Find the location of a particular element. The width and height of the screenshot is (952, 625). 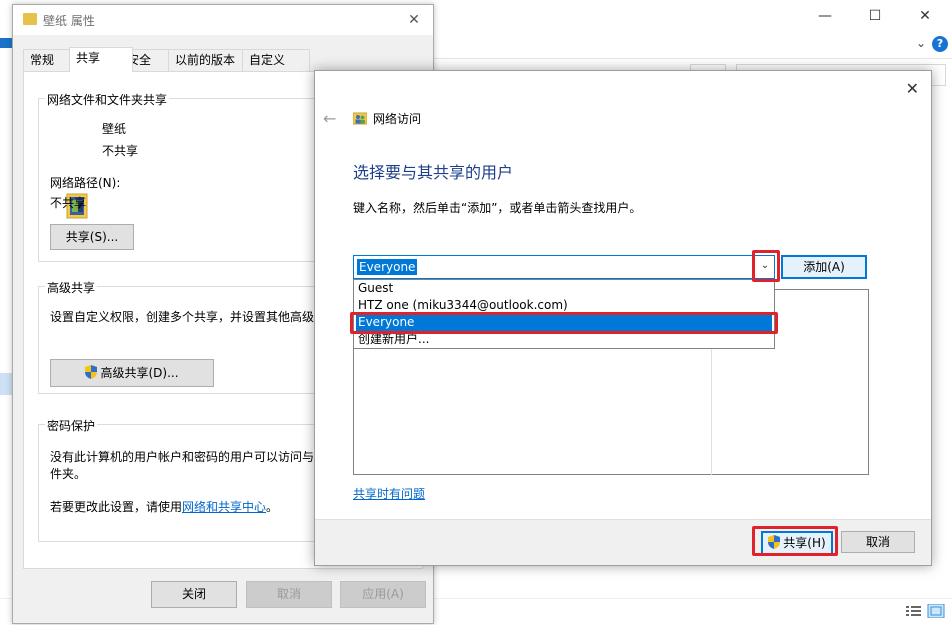

details-view-icon is located at coordinates (926, 611).